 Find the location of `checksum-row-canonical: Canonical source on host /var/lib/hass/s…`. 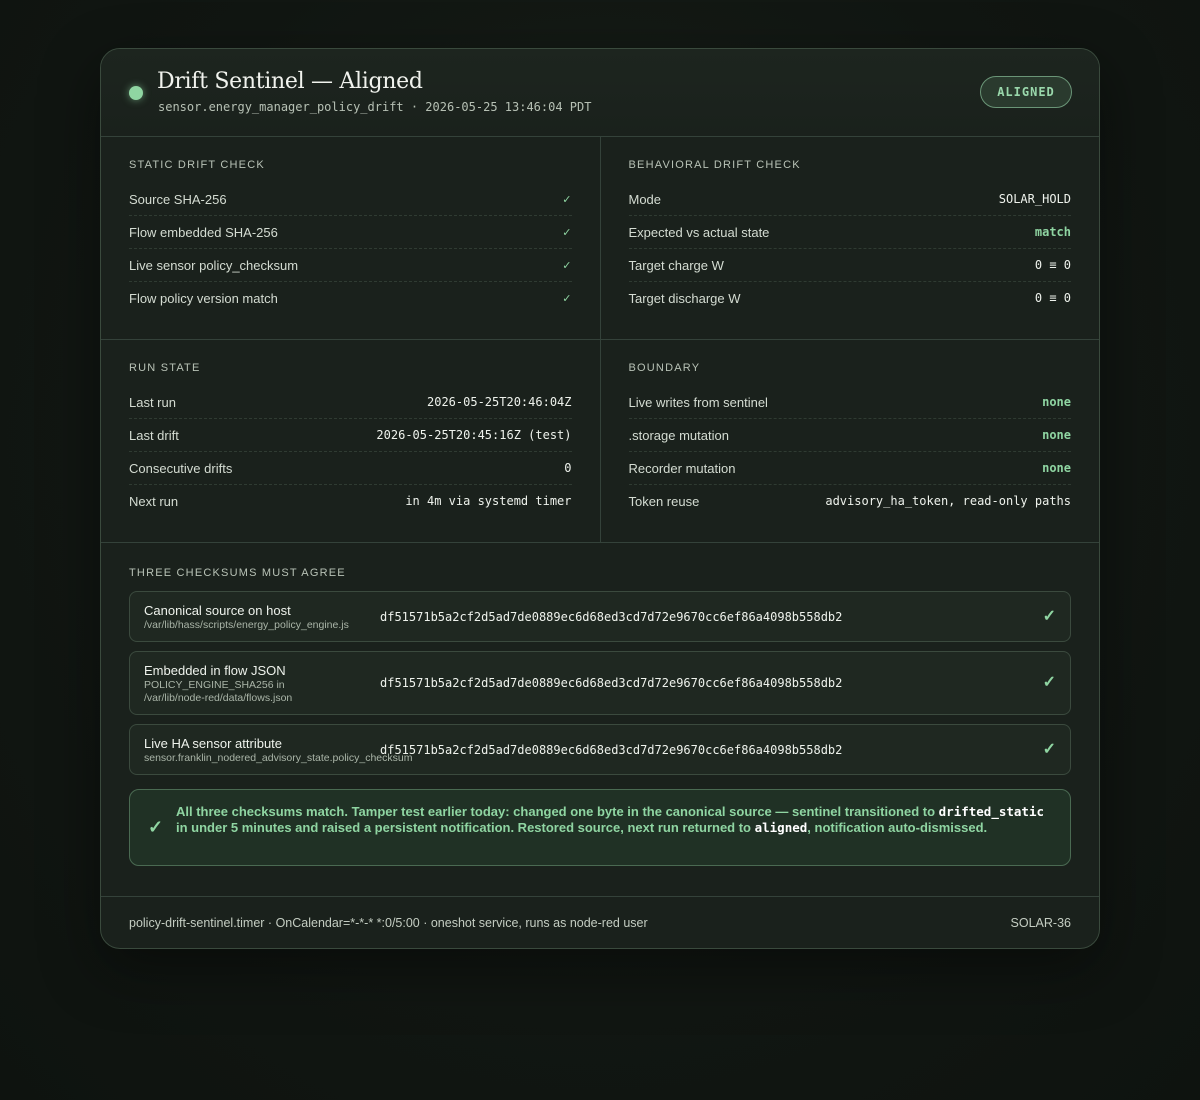

checksum-row-canonical: Canonical source on host /var/lib/hass/s… is located at coordinates (600, 616).